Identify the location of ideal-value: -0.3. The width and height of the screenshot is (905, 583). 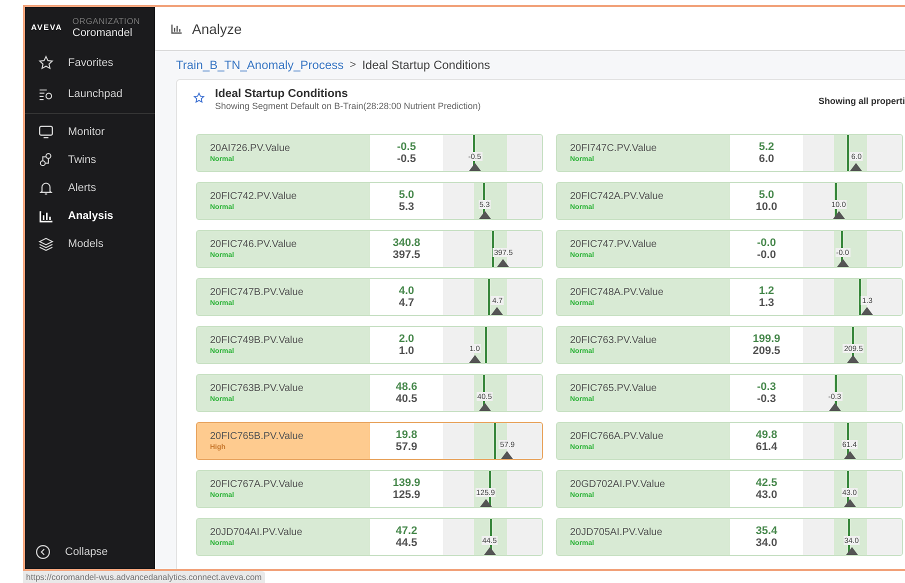
(766, 387).